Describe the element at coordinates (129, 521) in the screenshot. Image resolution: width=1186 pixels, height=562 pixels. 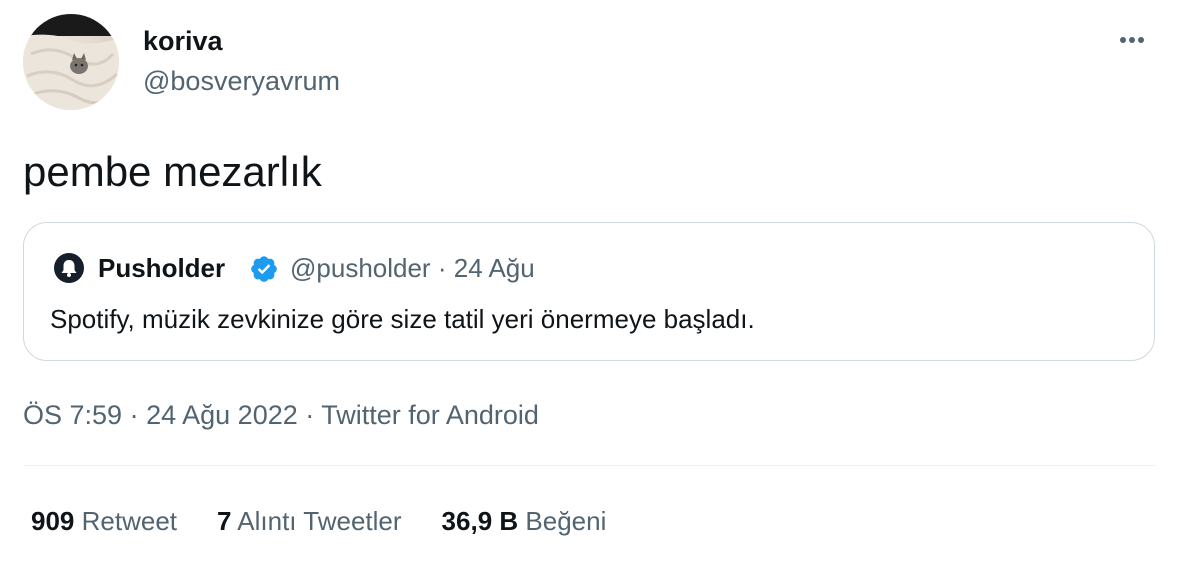
I see `retweets-label: Retweet` at that location.